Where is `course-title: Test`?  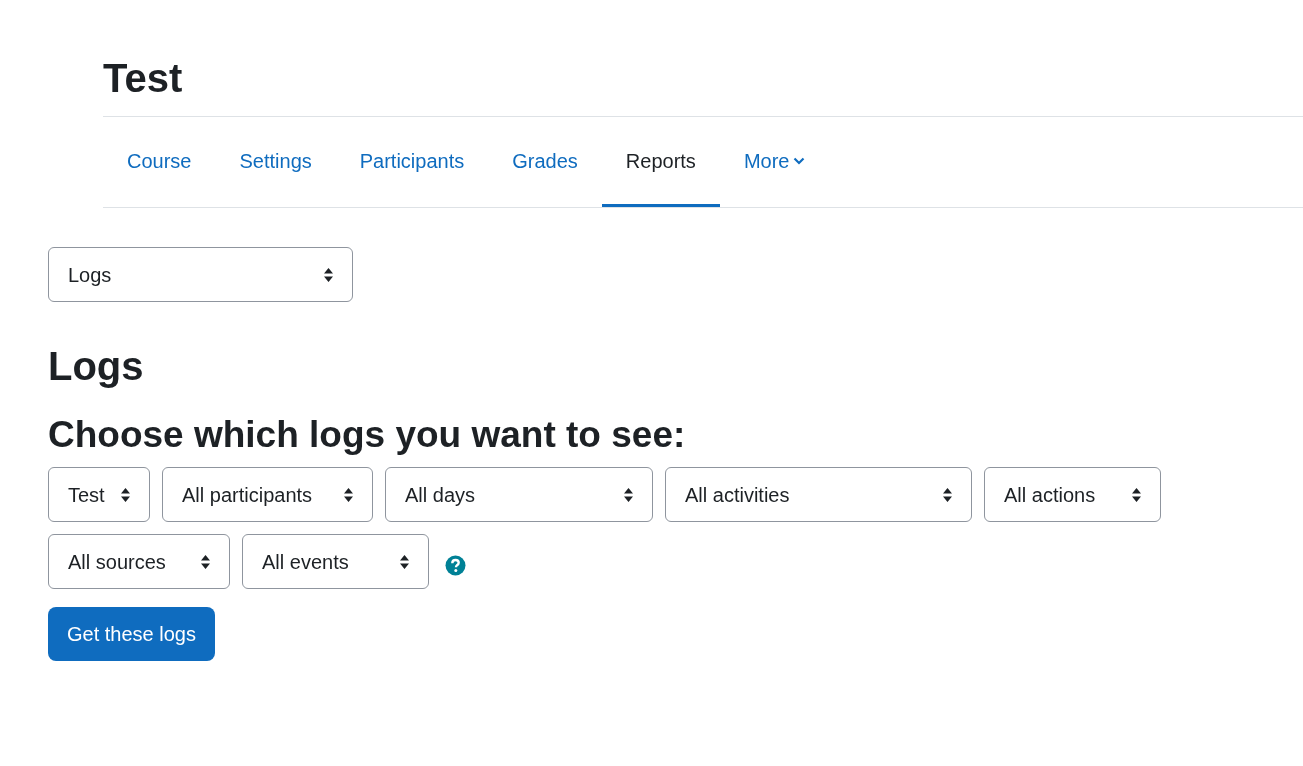
course-title: Test is located at coordinates (143, 78).